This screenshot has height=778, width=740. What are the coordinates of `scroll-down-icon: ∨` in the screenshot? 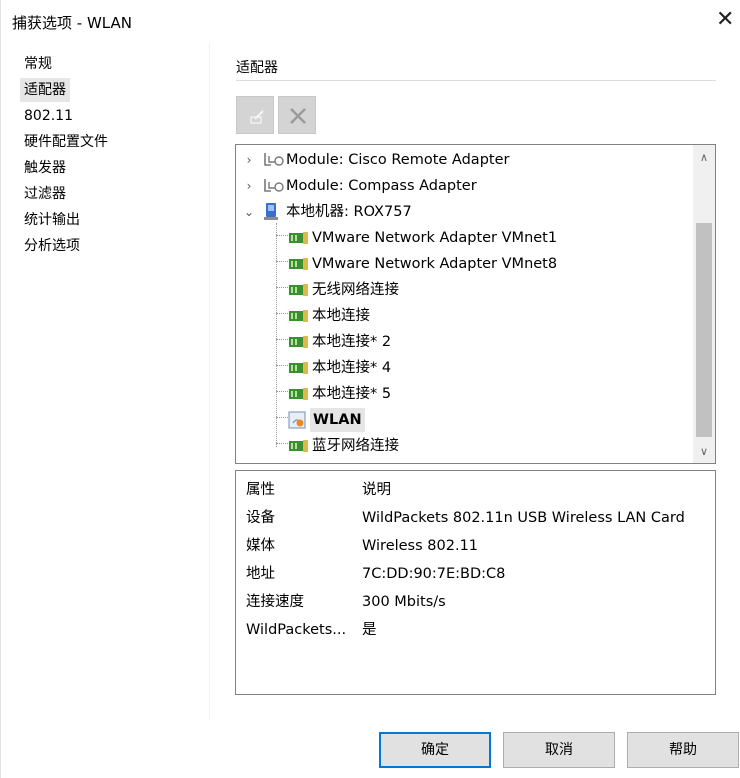 It's located at (704, 452).